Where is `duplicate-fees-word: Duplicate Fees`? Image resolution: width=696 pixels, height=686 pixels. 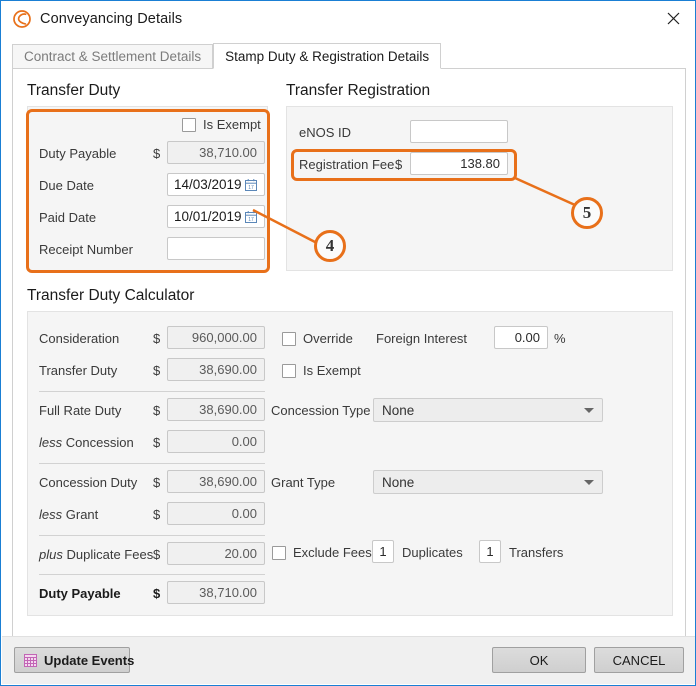
duplicate-fees-word: Duplicate Fees is located at coordinates (110, 554).